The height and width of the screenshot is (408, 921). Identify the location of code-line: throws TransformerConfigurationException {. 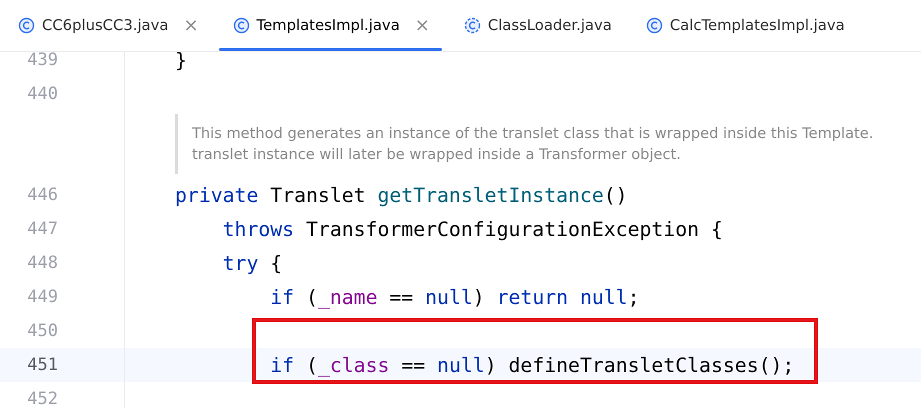
(472, 229).